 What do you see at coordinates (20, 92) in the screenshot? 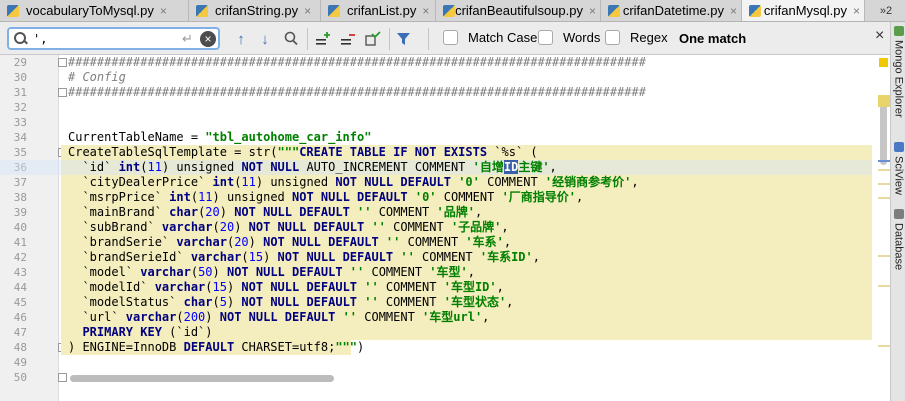
I see `line-number: 31` at bounding box center [20, 92].